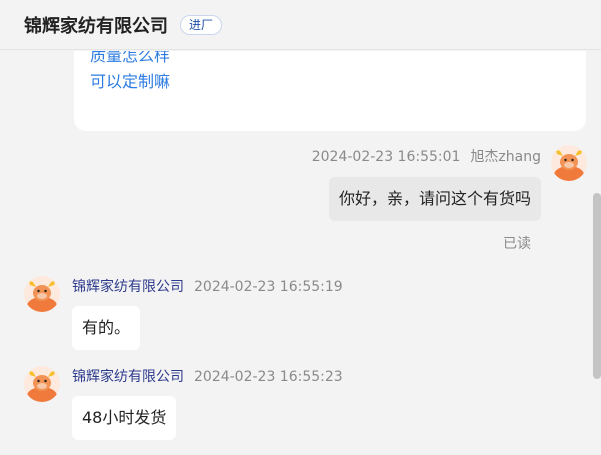 The height and width of the screenshot is (455, 601). Describe the element at coordinates (124, 418) in the screenshot. I see `message-bubble-incoming: 48小时发货` at that location.